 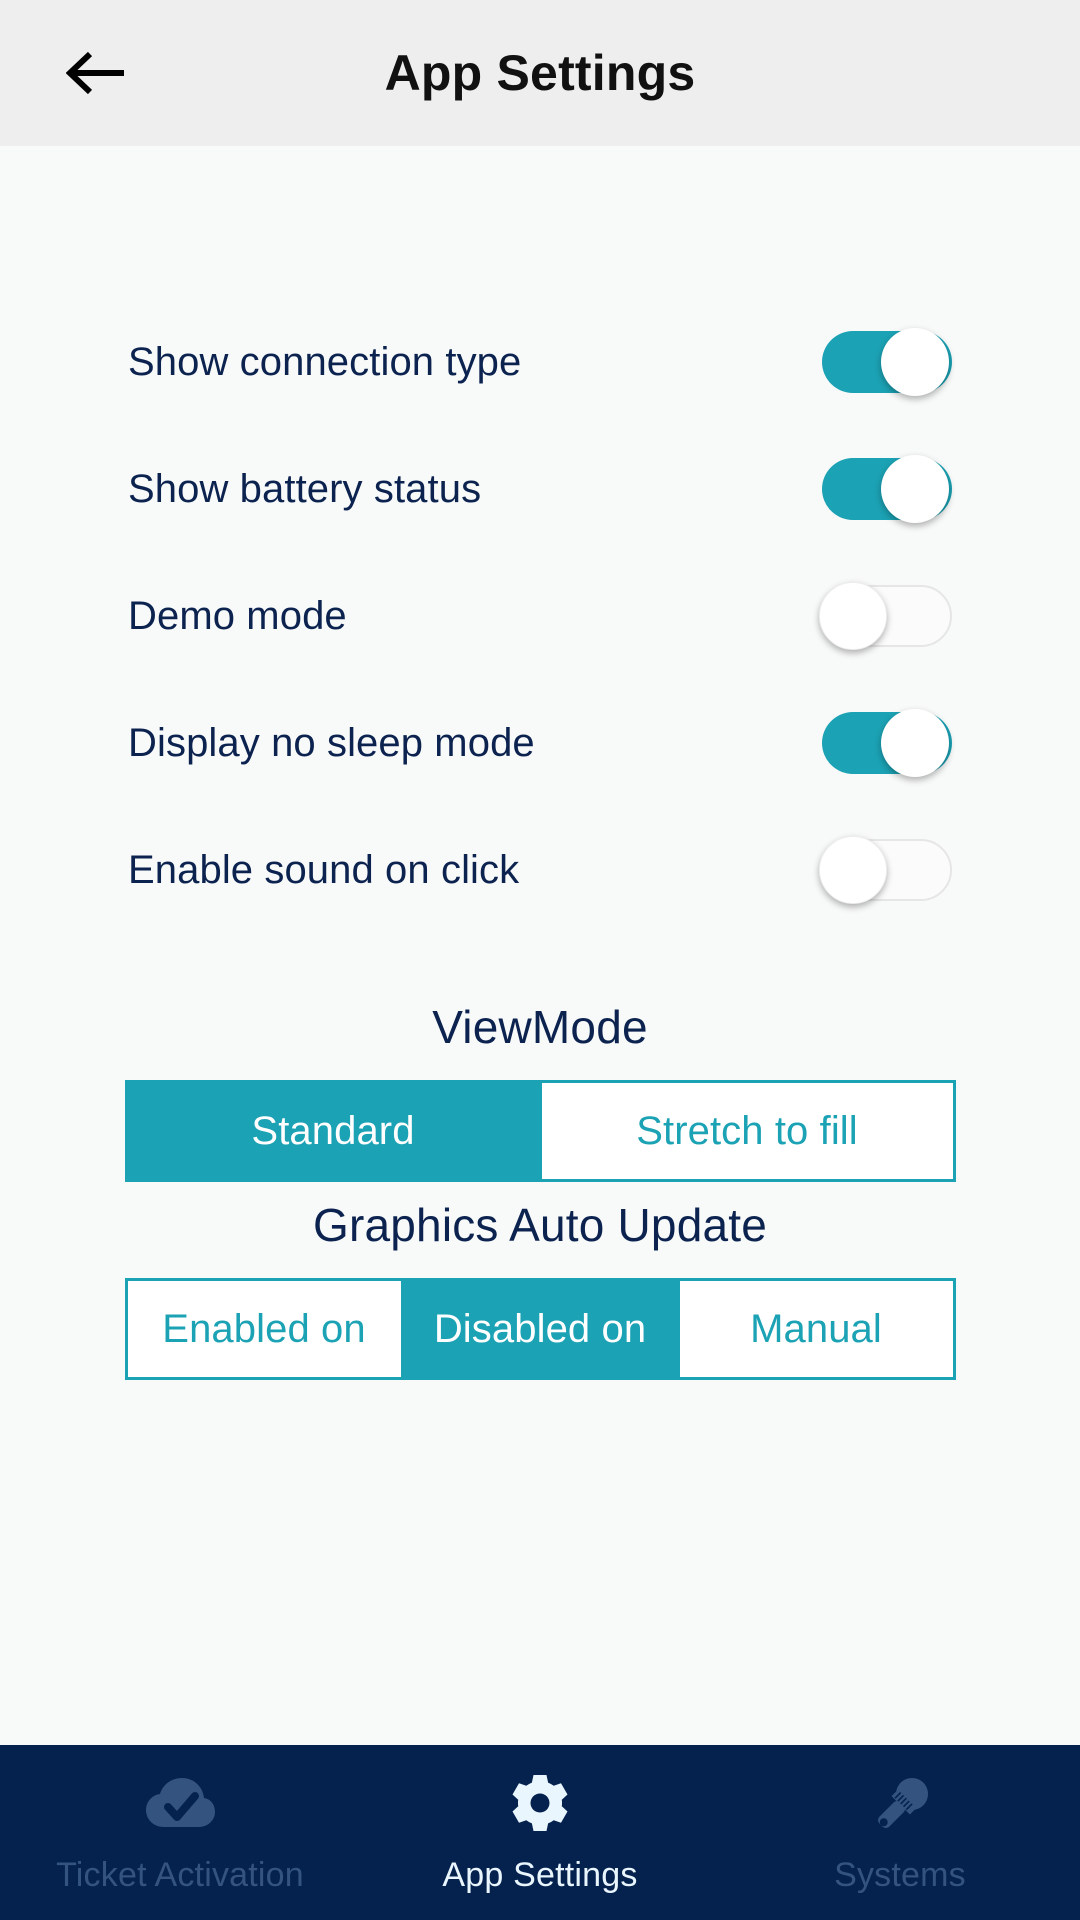 I want to click on nav-label: Systems, so click(x=900, y=1875).